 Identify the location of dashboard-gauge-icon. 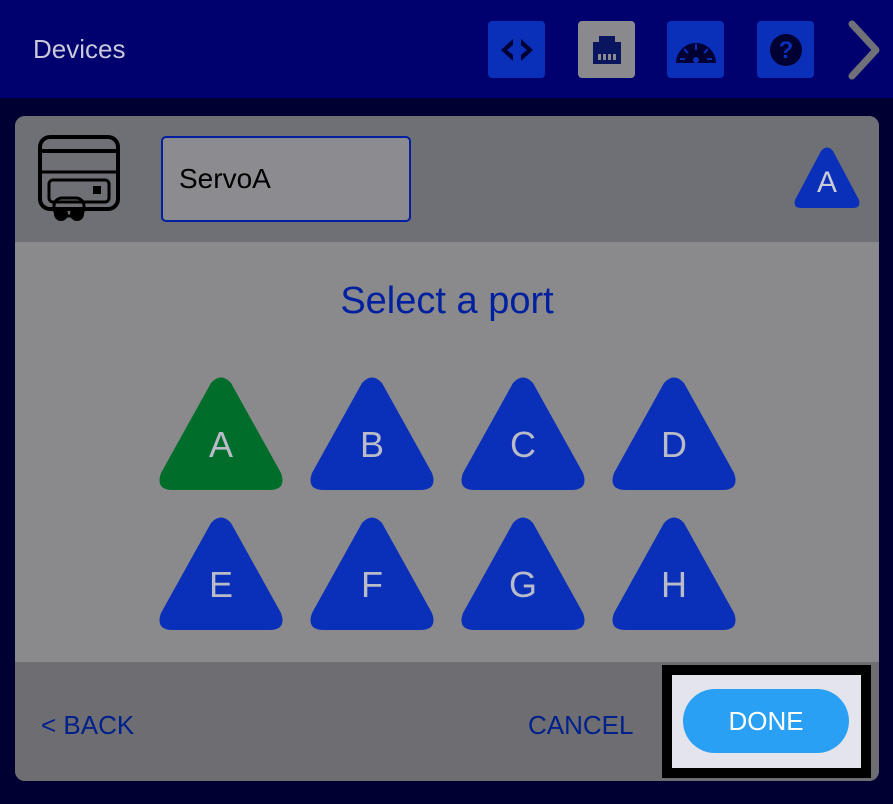
(695, 52).